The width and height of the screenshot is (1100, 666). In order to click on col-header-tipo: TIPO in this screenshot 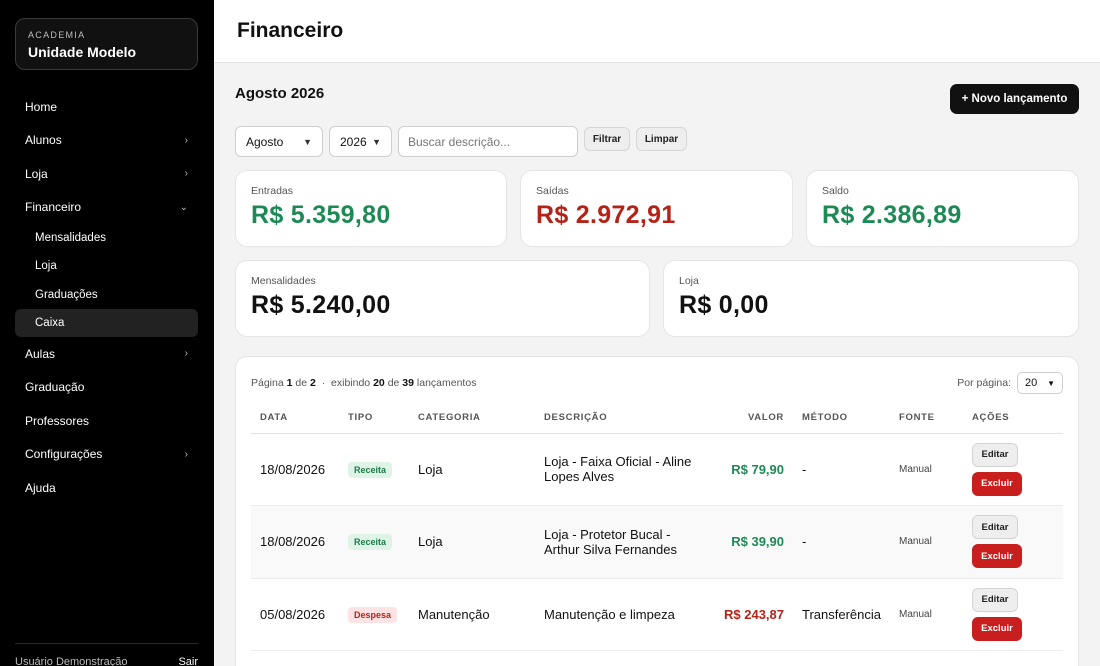, I will do `click(374, 418)`.